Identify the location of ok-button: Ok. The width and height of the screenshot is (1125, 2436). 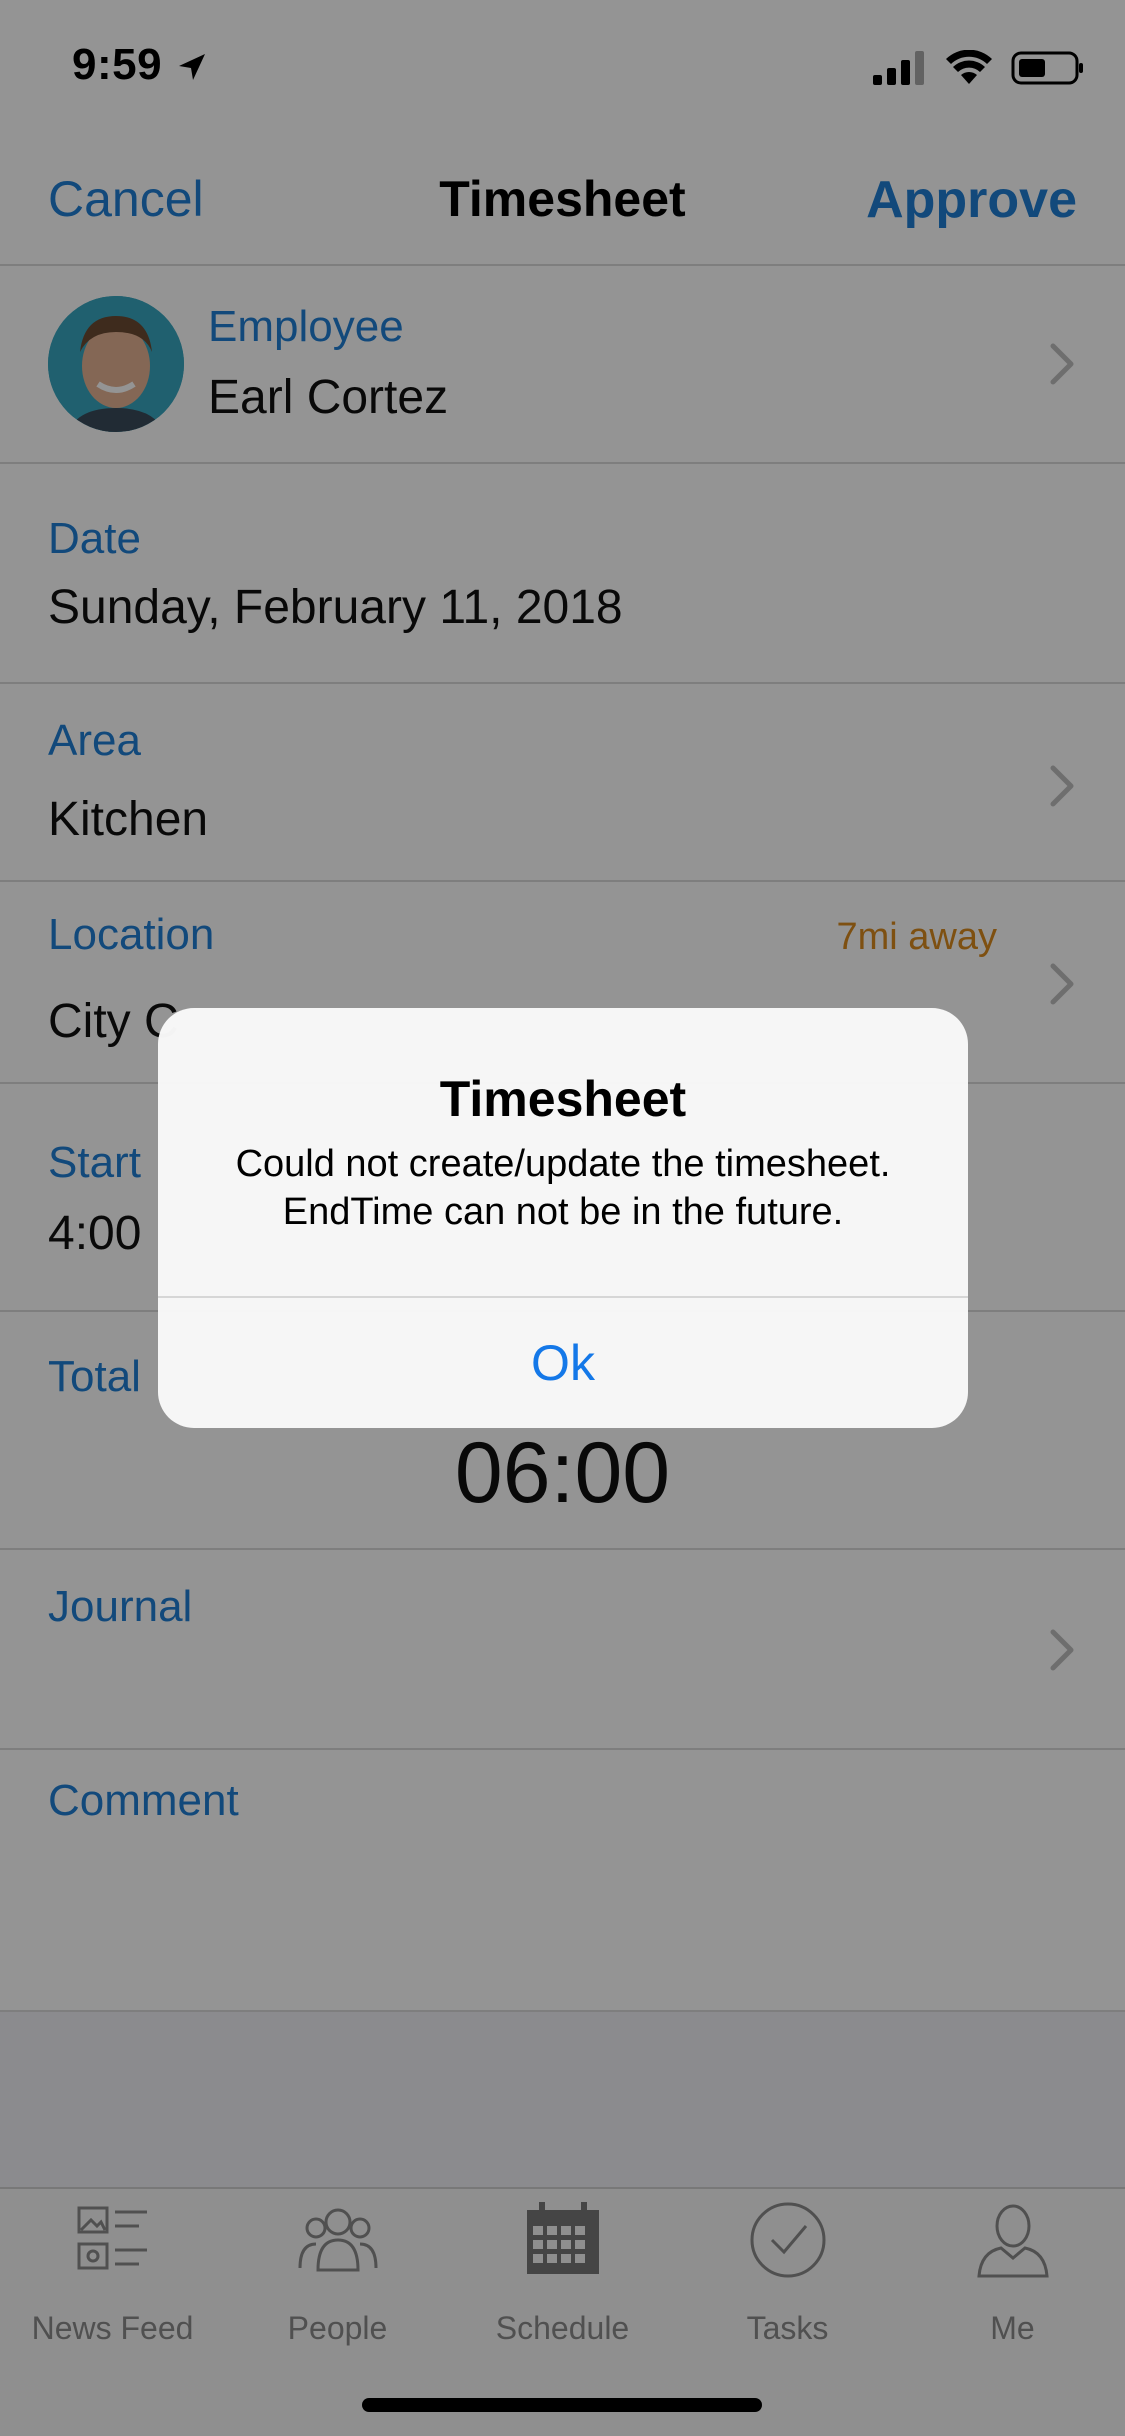
(563, 1363).